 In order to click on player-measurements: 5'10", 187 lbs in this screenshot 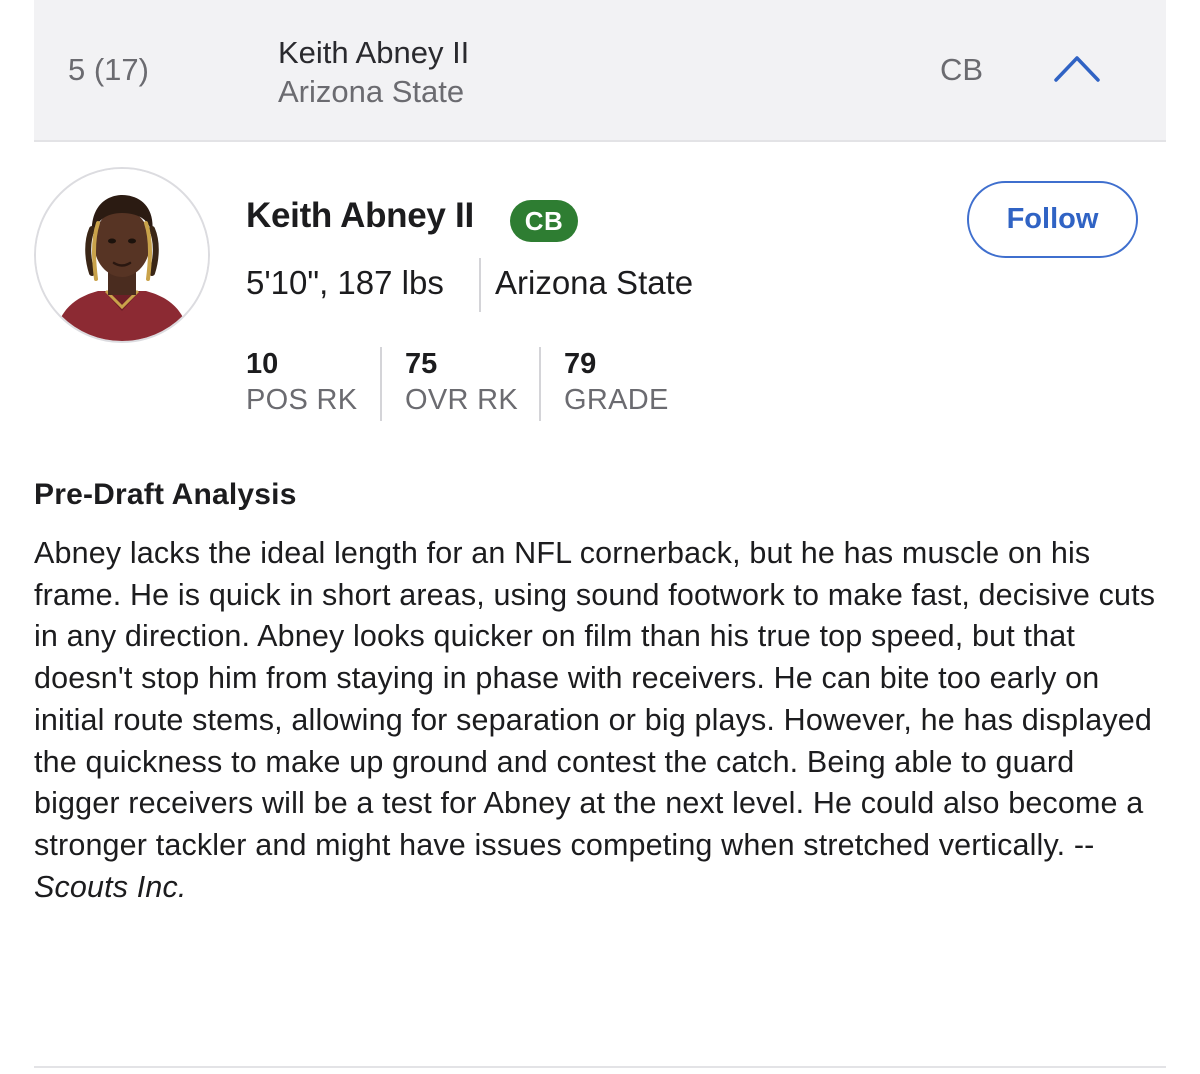, I will do `click(345, 282)`.